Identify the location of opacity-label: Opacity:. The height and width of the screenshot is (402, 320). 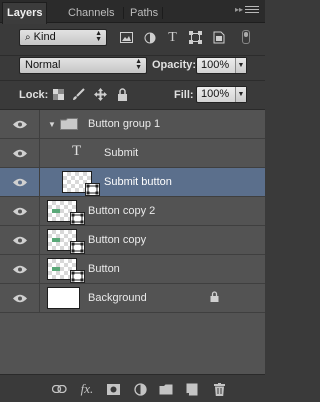
(174, 65).